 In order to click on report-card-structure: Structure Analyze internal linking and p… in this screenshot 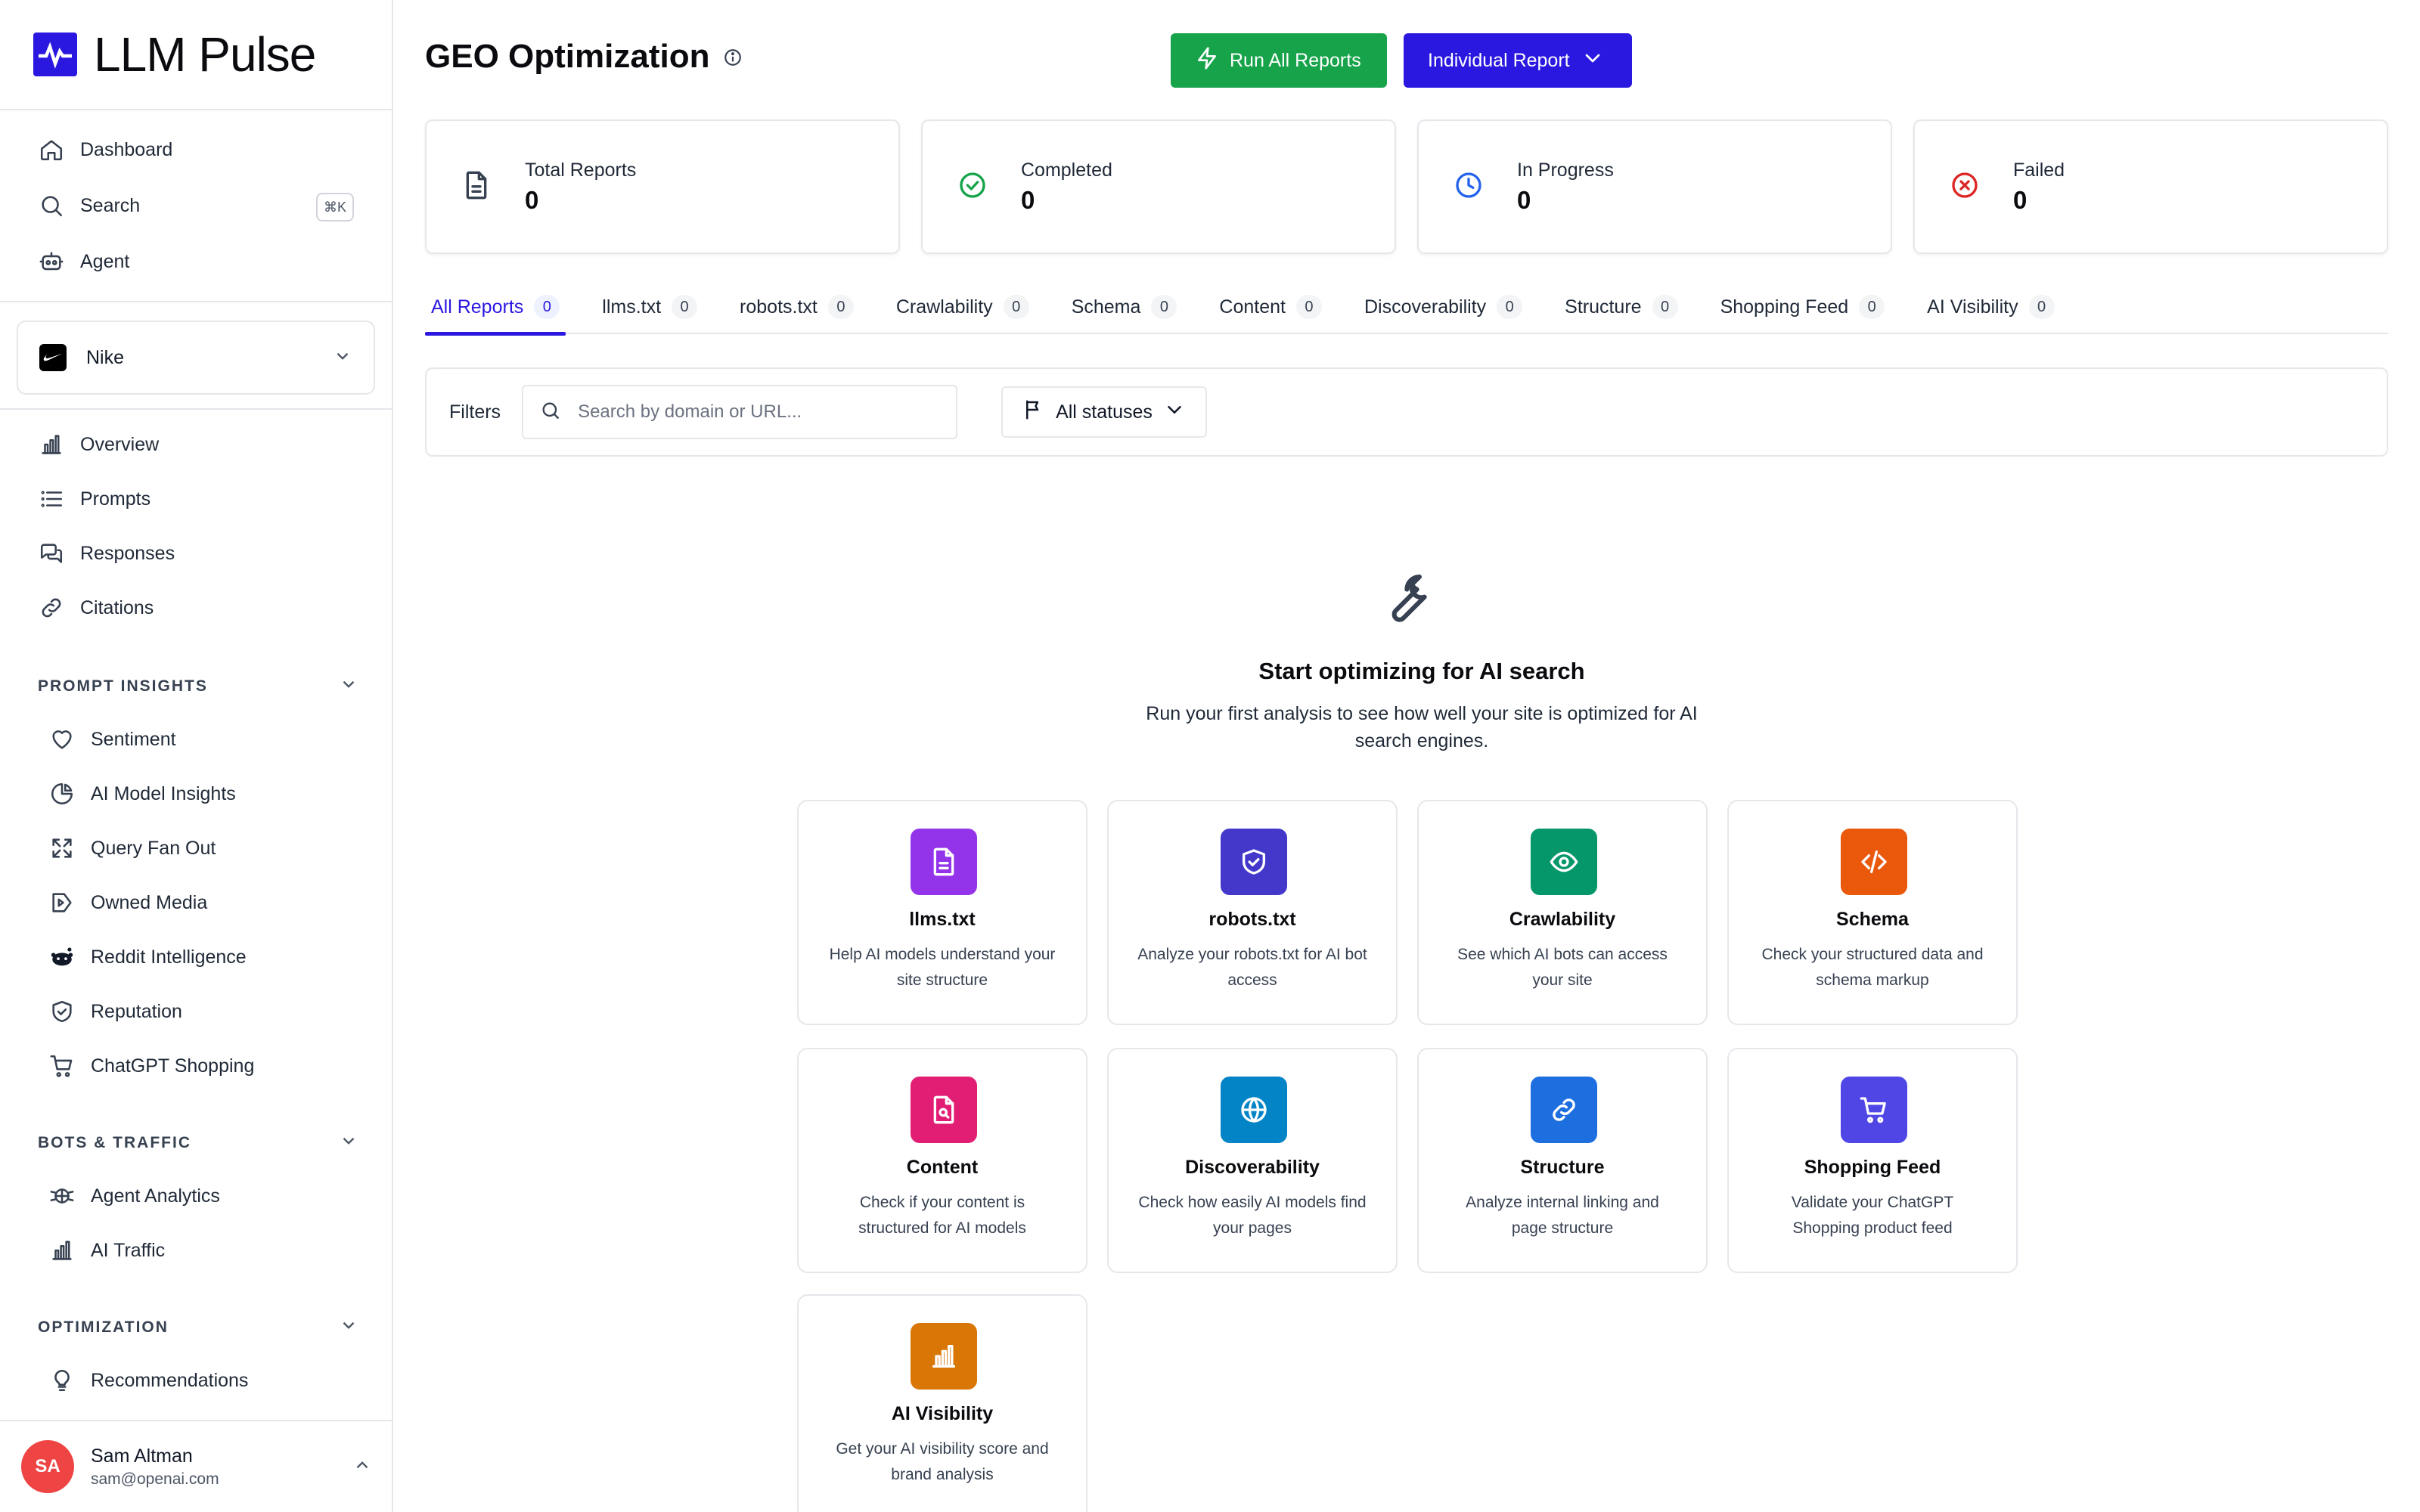, I will do `click(1562, 1160)`.